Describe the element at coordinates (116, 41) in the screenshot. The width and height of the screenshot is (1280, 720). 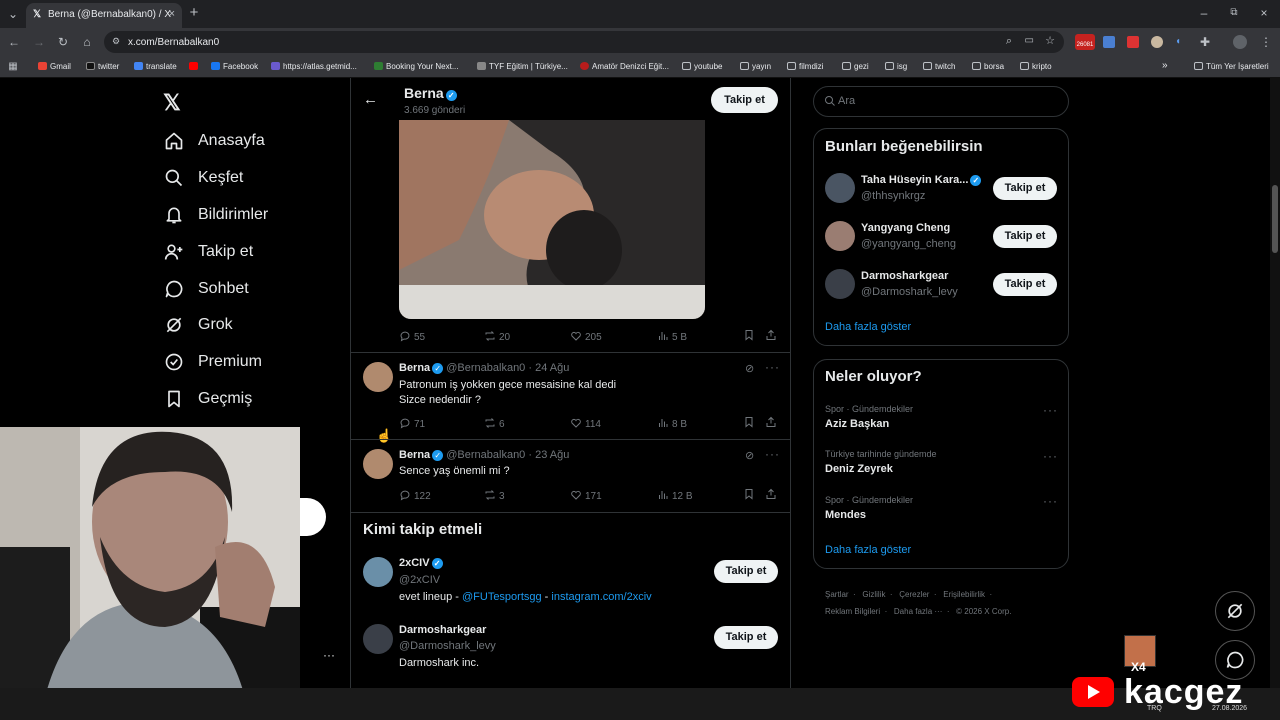
I see `site-info-icon: ⚙` at that location.